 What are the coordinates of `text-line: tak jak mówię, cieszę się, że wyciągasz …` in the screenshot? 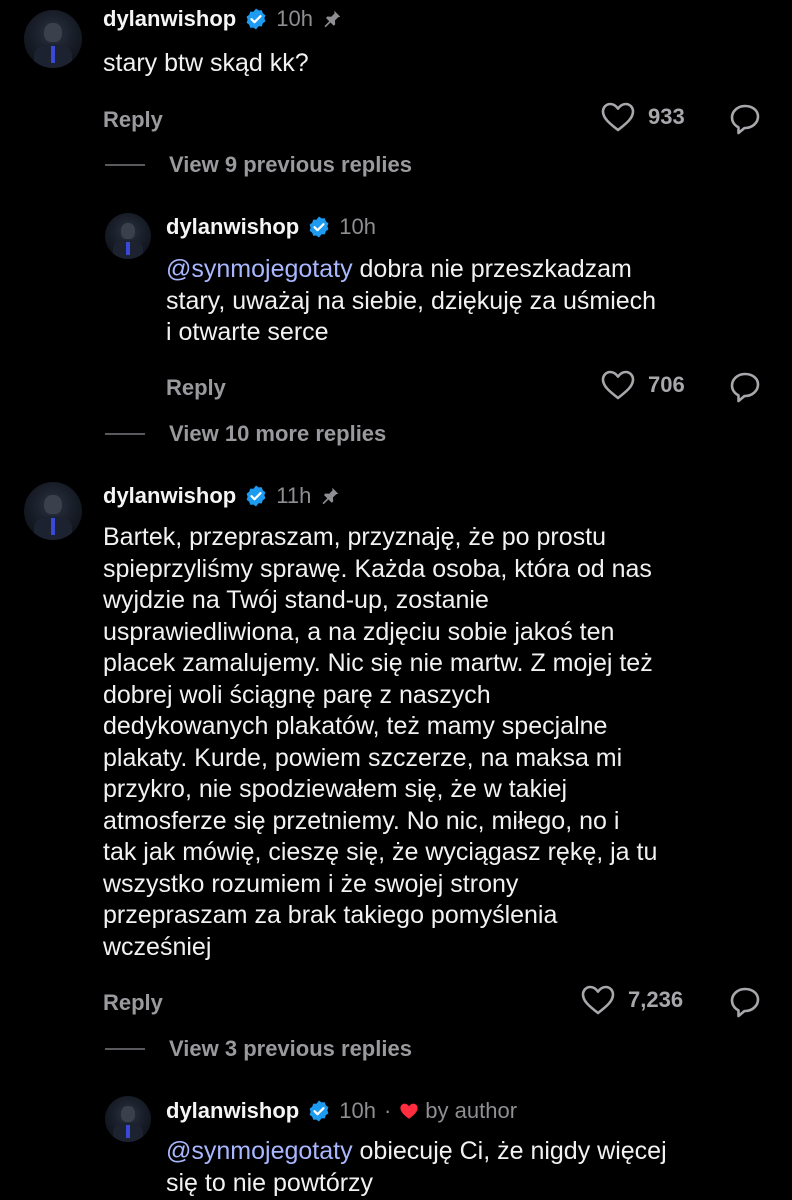 It's located at (380, 852).